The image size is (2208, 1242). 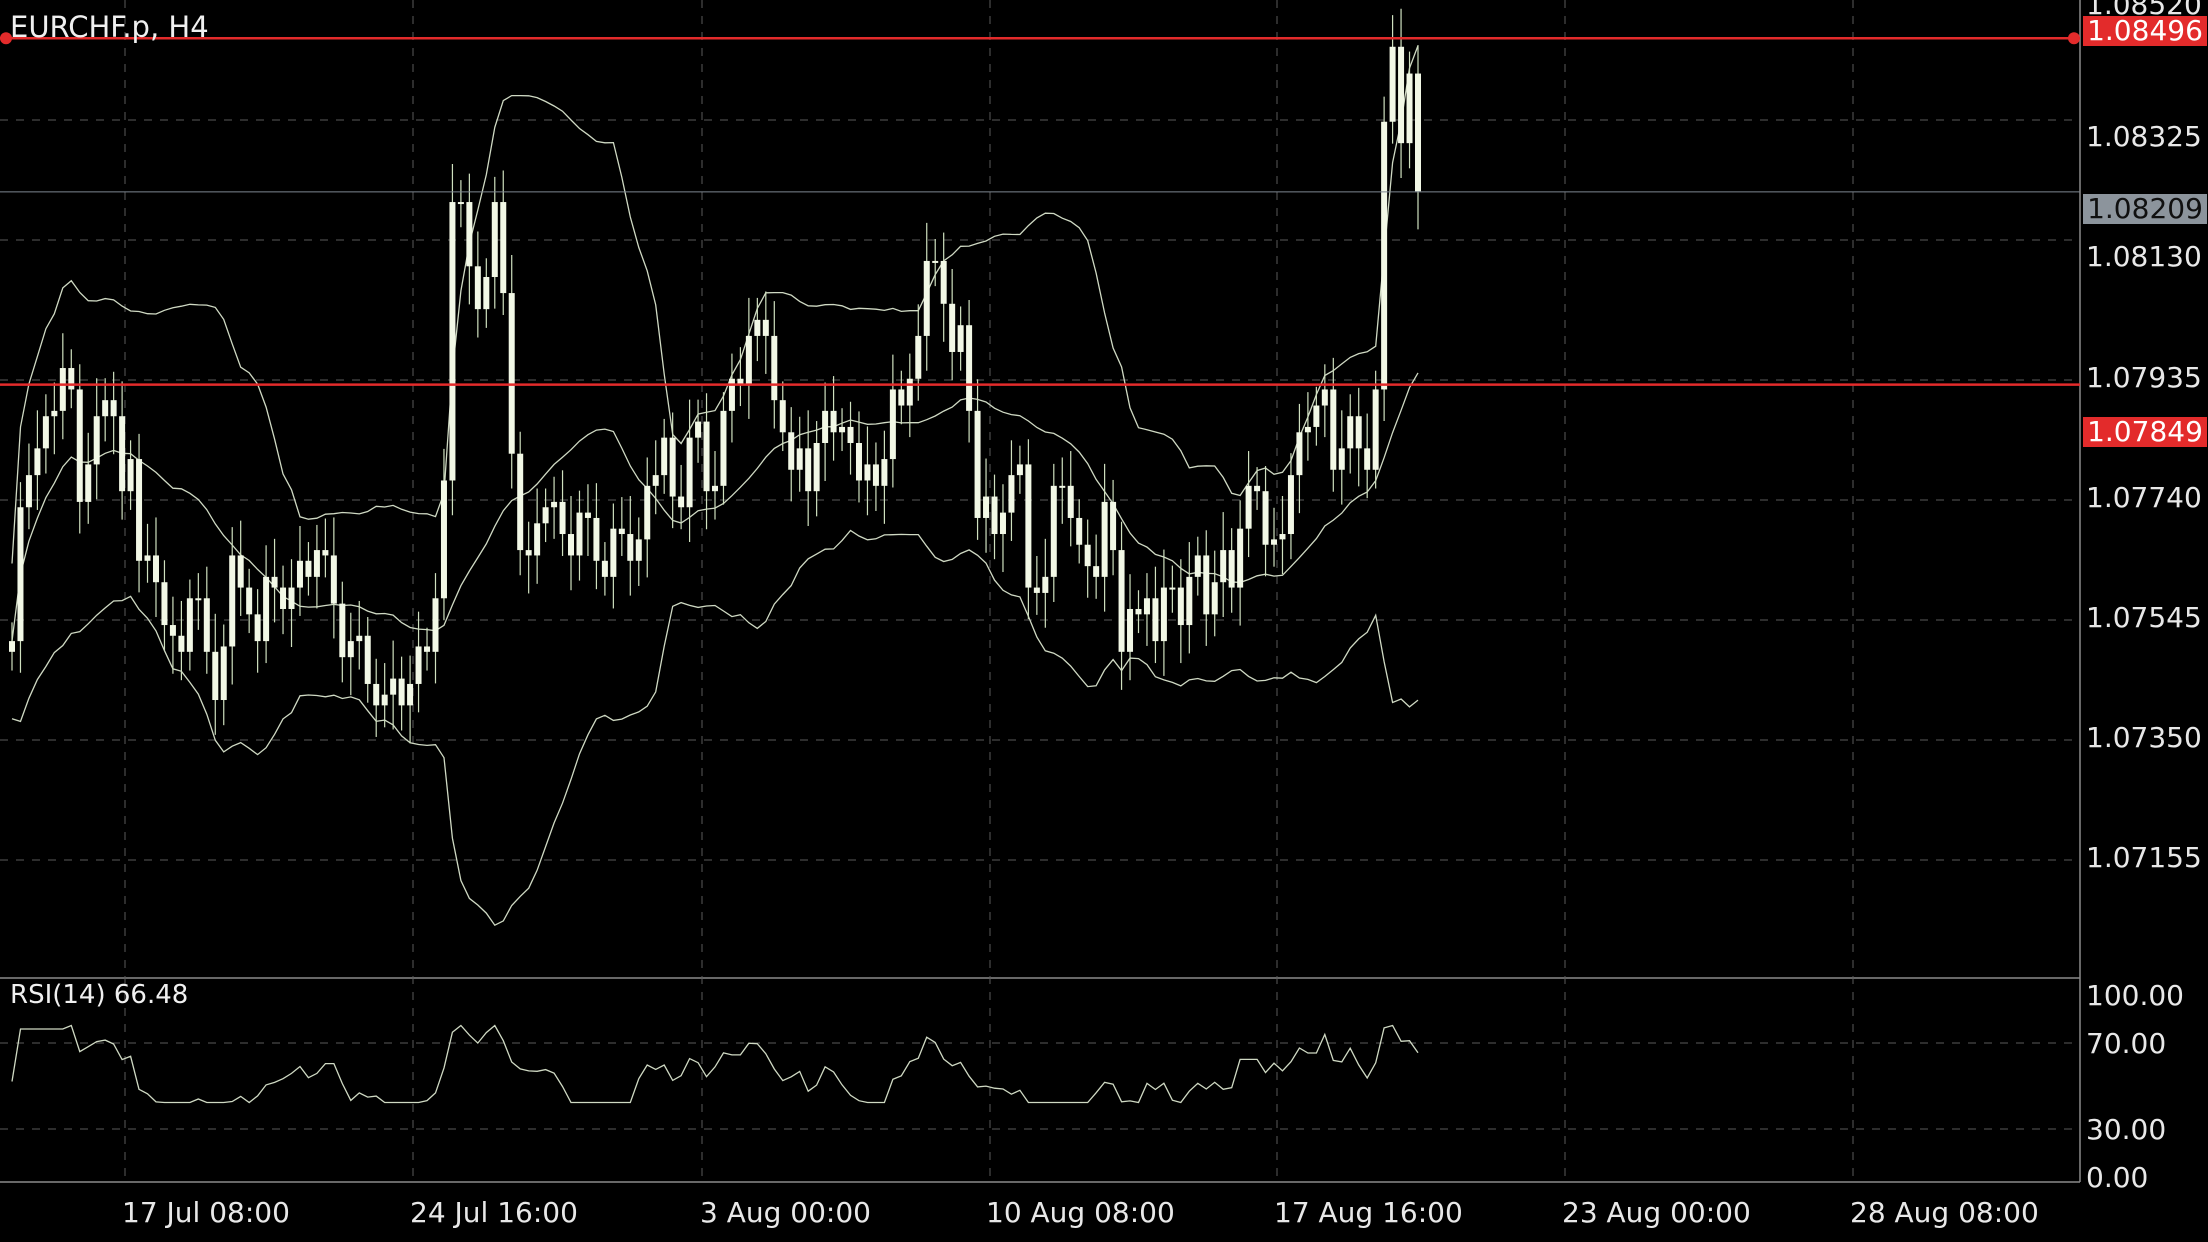 What do you see at coordinates (2126, 1129) in the screenshot?
I see `rsi-level-30: 30.00` at bounding box center [2126, 1129].